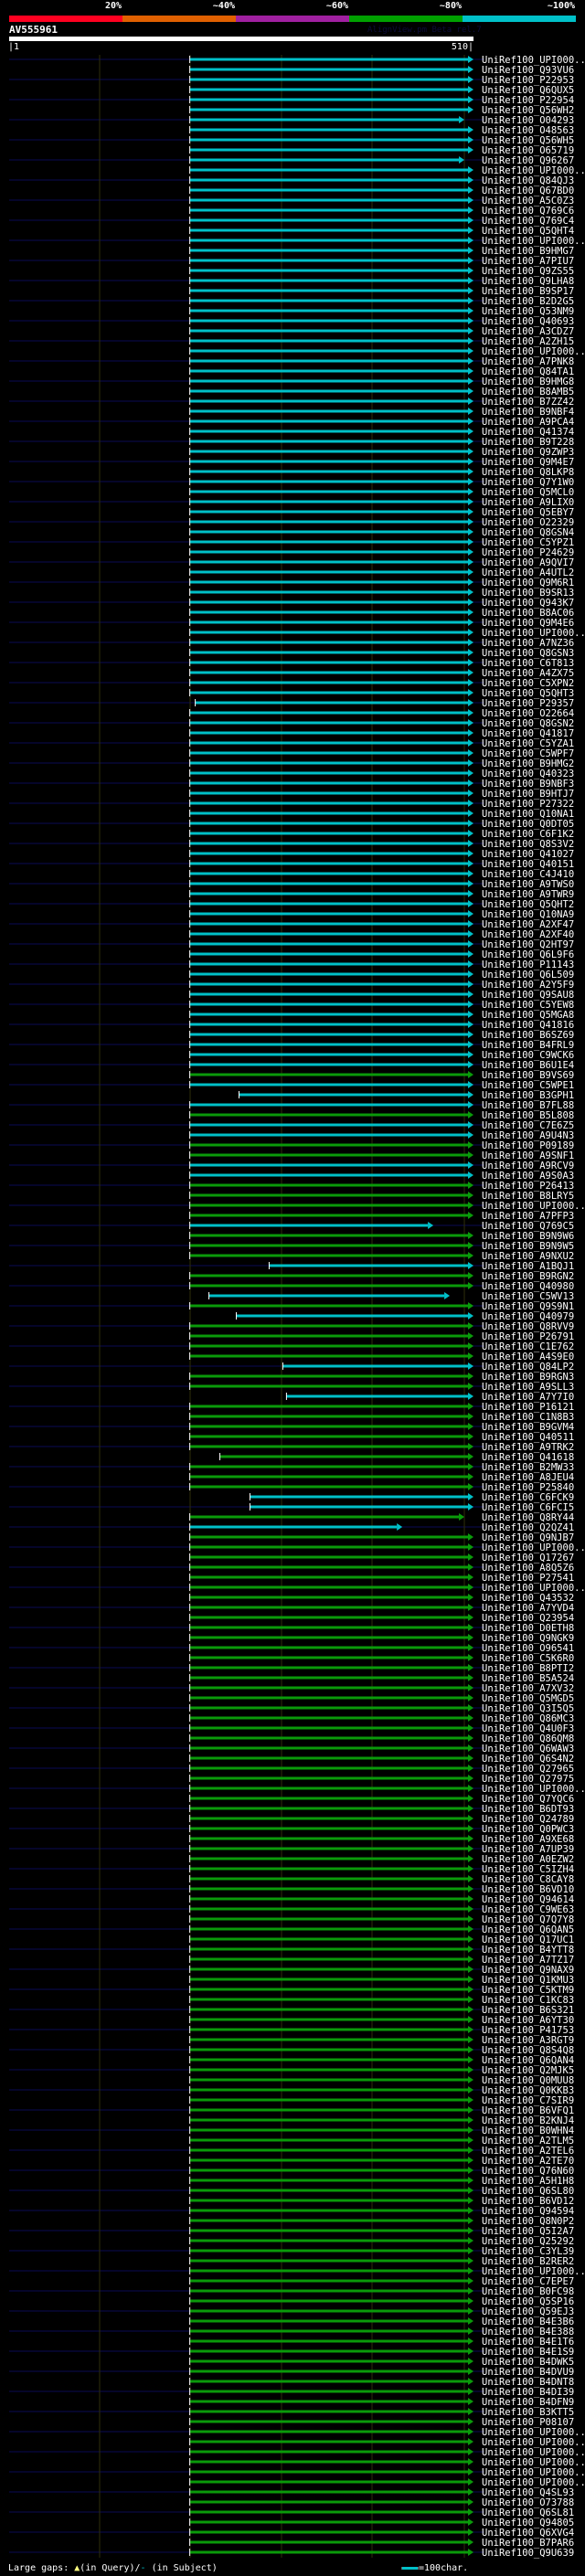  Describe the element at coordinates (528, 2553) in the screenshot. I see `hit-label: UniRef100_Q9U639` at that location.